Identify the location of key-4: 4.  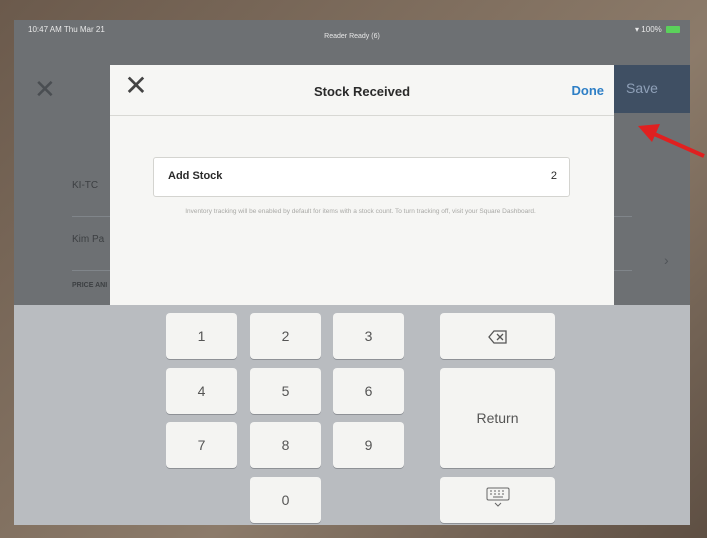
(201, 391).